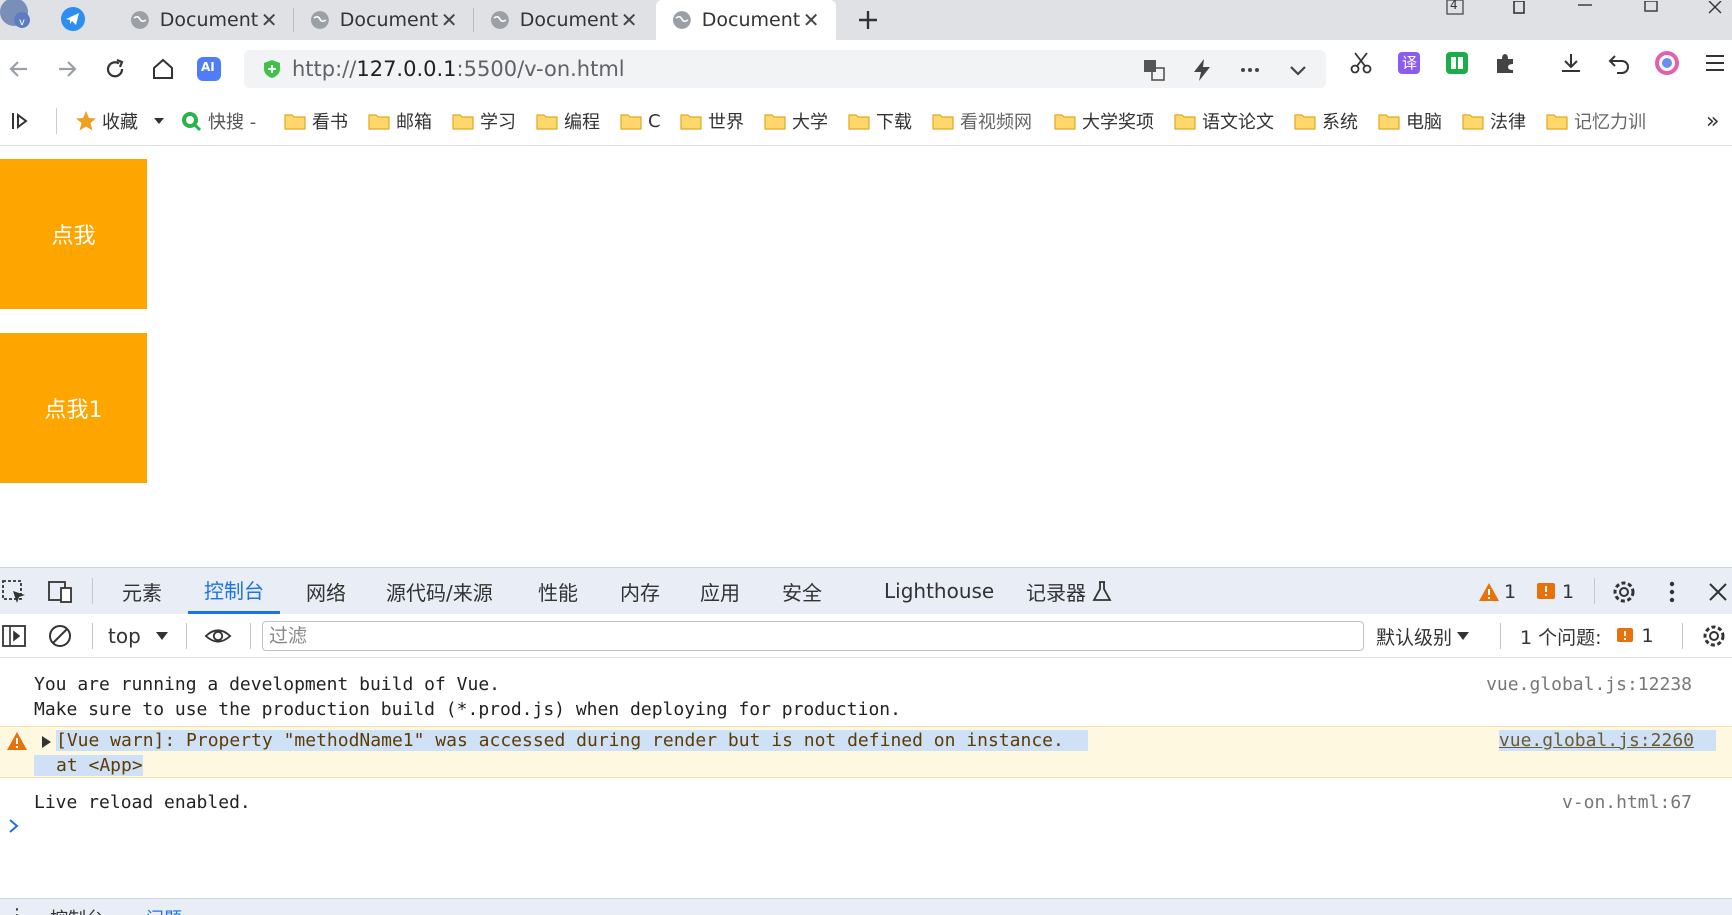 This screenshot has height=915, width=1732. I want to click on bookmark-folder: 邮箱, so click(400, 121).